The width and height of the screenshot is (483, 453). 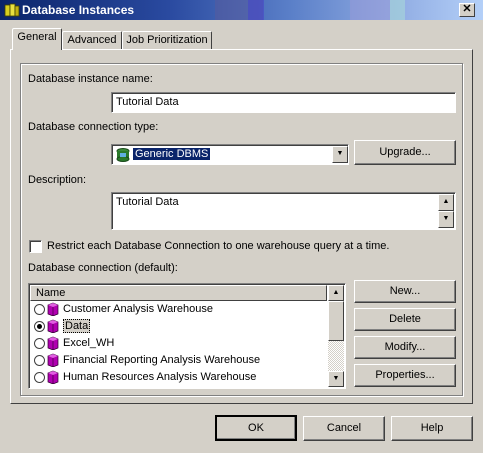 I want to click on description-field: Tutorial Data ▲ ▼, so click(x=283, y=211).